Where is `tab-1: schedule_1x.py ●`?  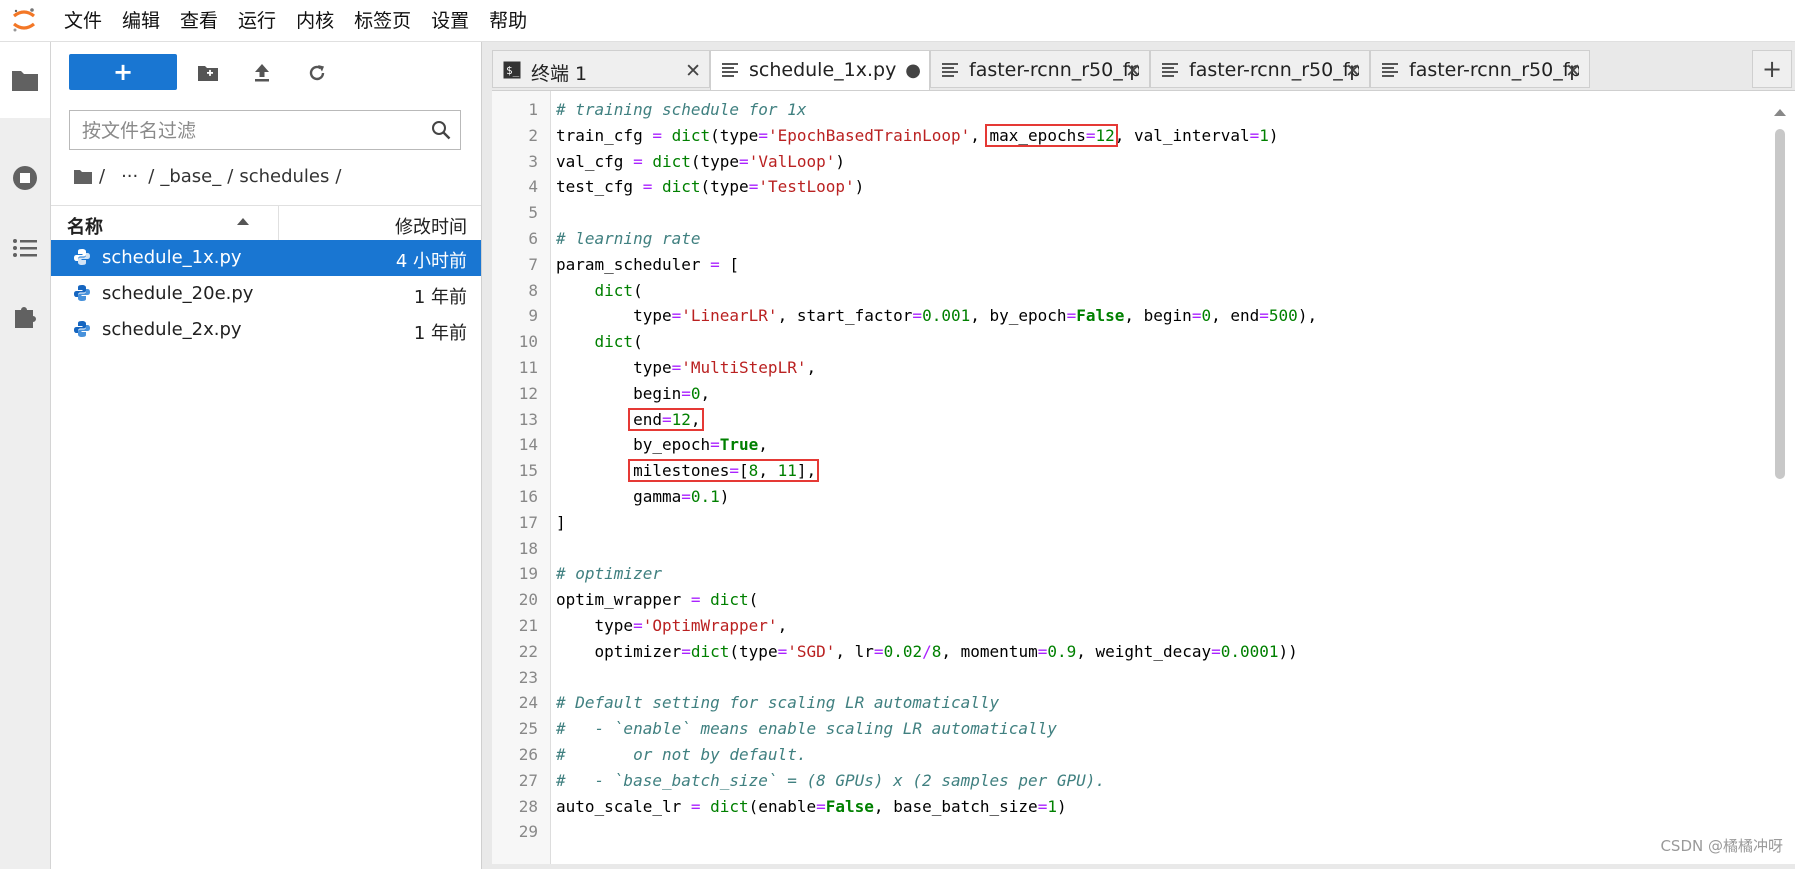 tab-1: schedule_1x.py ● is located at coordinates (820, 70).